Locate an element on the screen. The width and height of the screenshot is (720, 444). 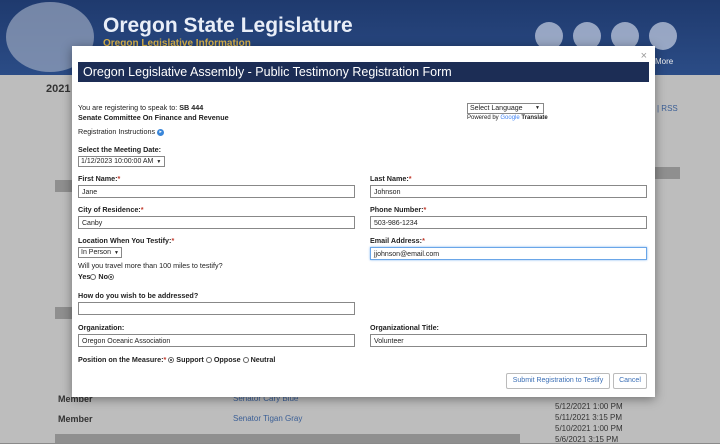
translate-link: Translate is located at coordinates (534, 118).